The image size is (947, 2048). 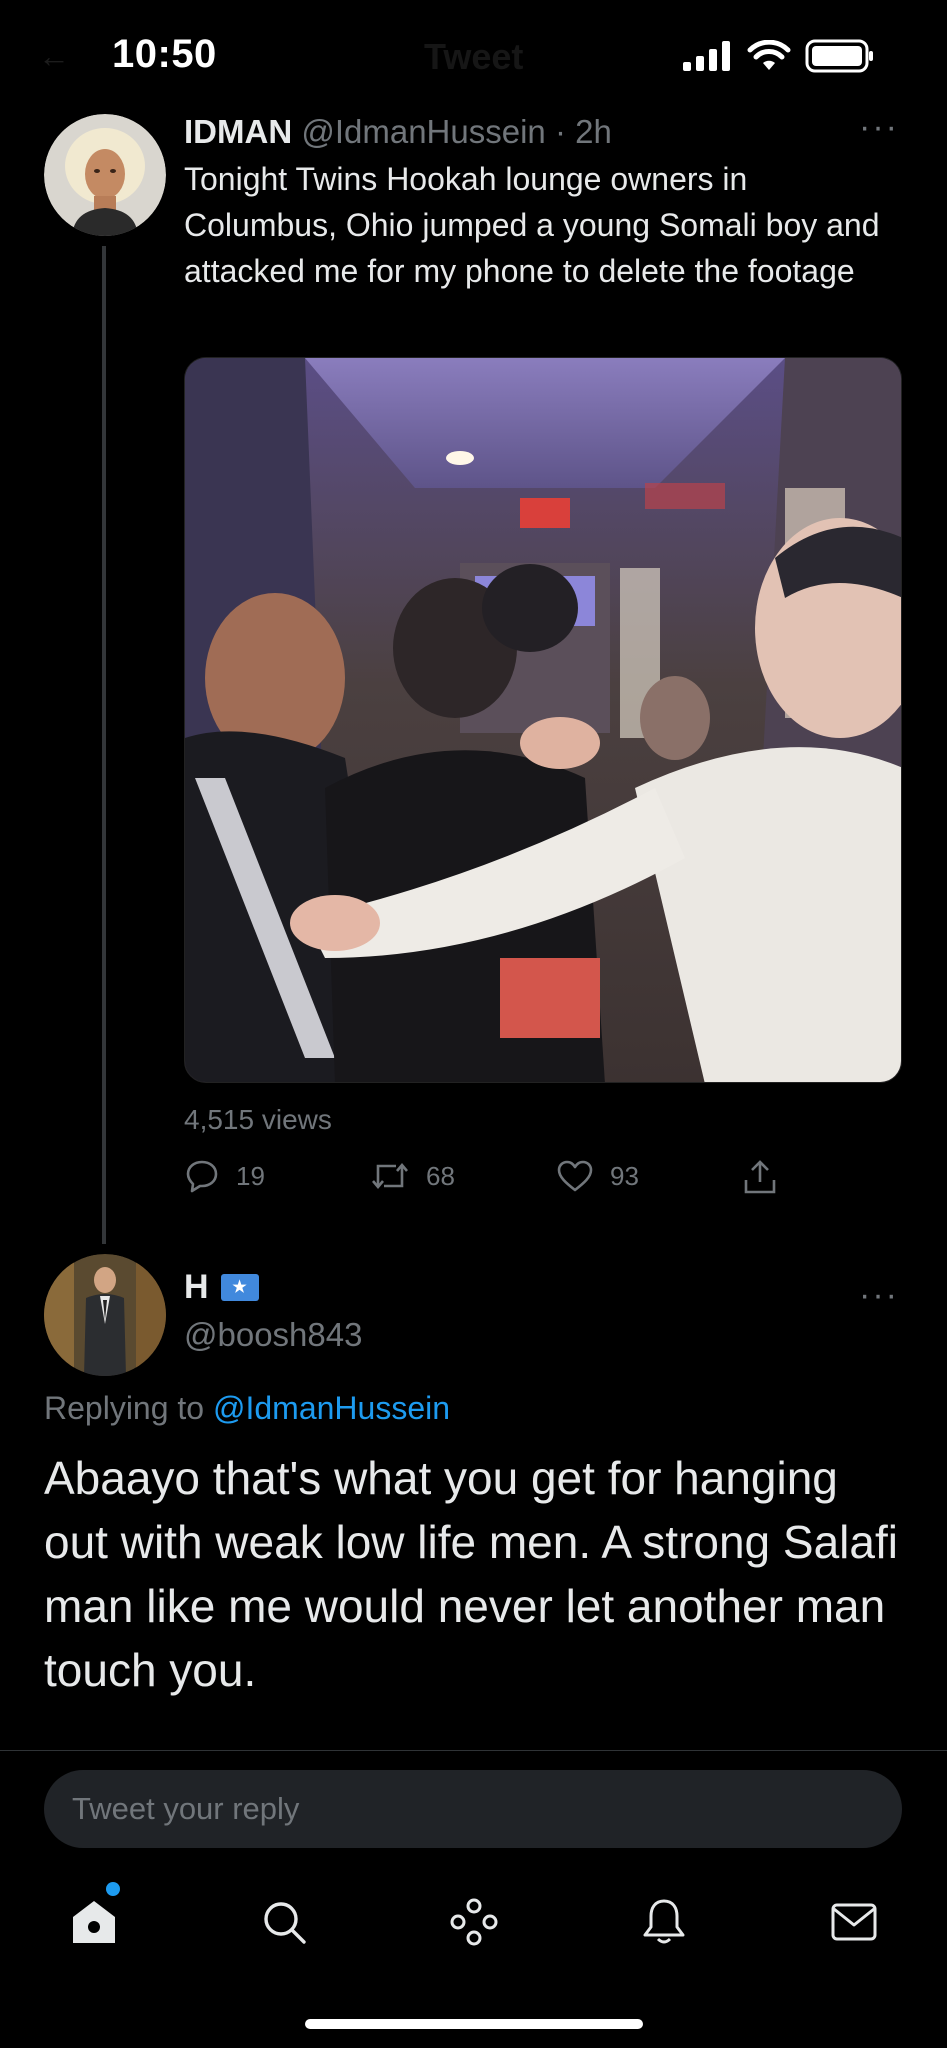 I want to click on view-count: 4,515 views, so click(x=258, y=1119).